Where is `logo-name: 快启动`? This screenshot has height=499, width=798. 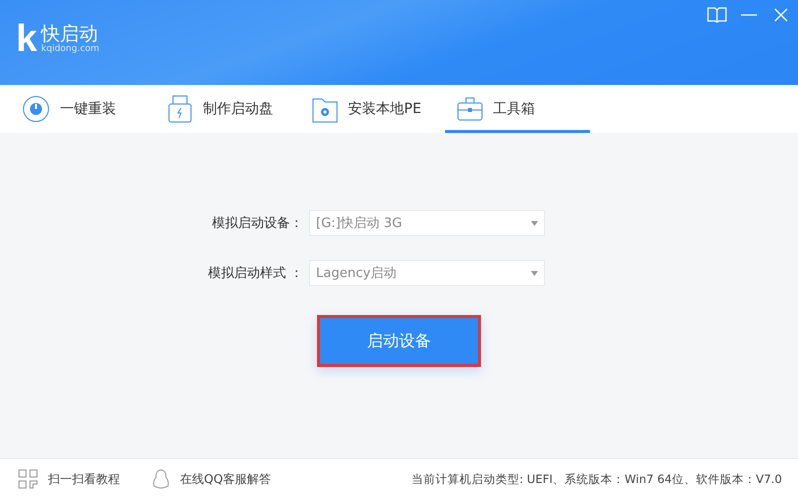
logo-name: 快启动 is located at coordinates (70, 34).